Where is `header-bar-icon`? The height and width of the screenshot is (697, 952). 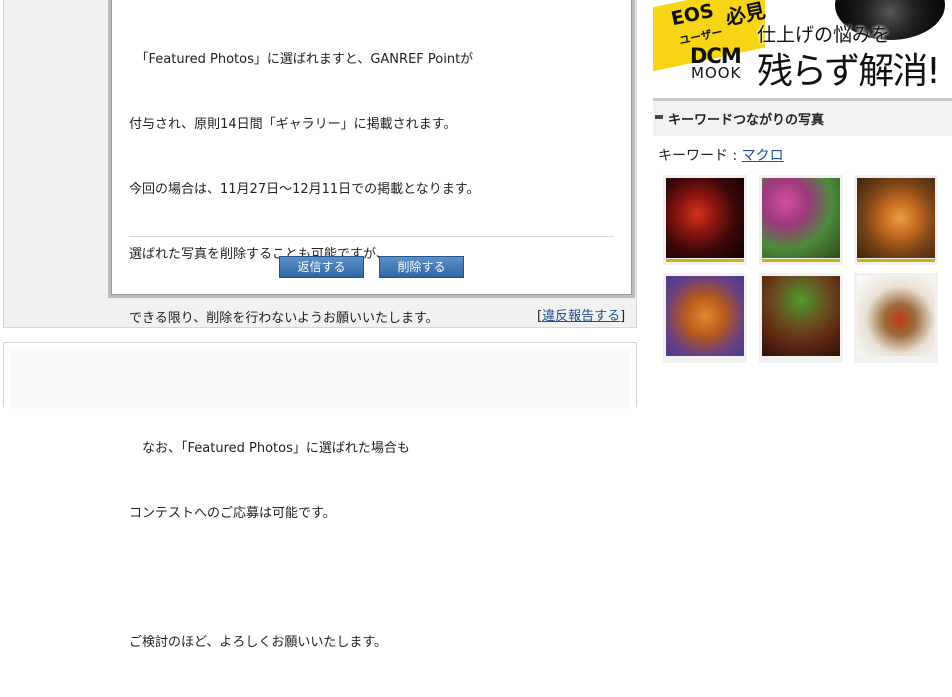 header-bar-icon is located at coordinates (659, 117).